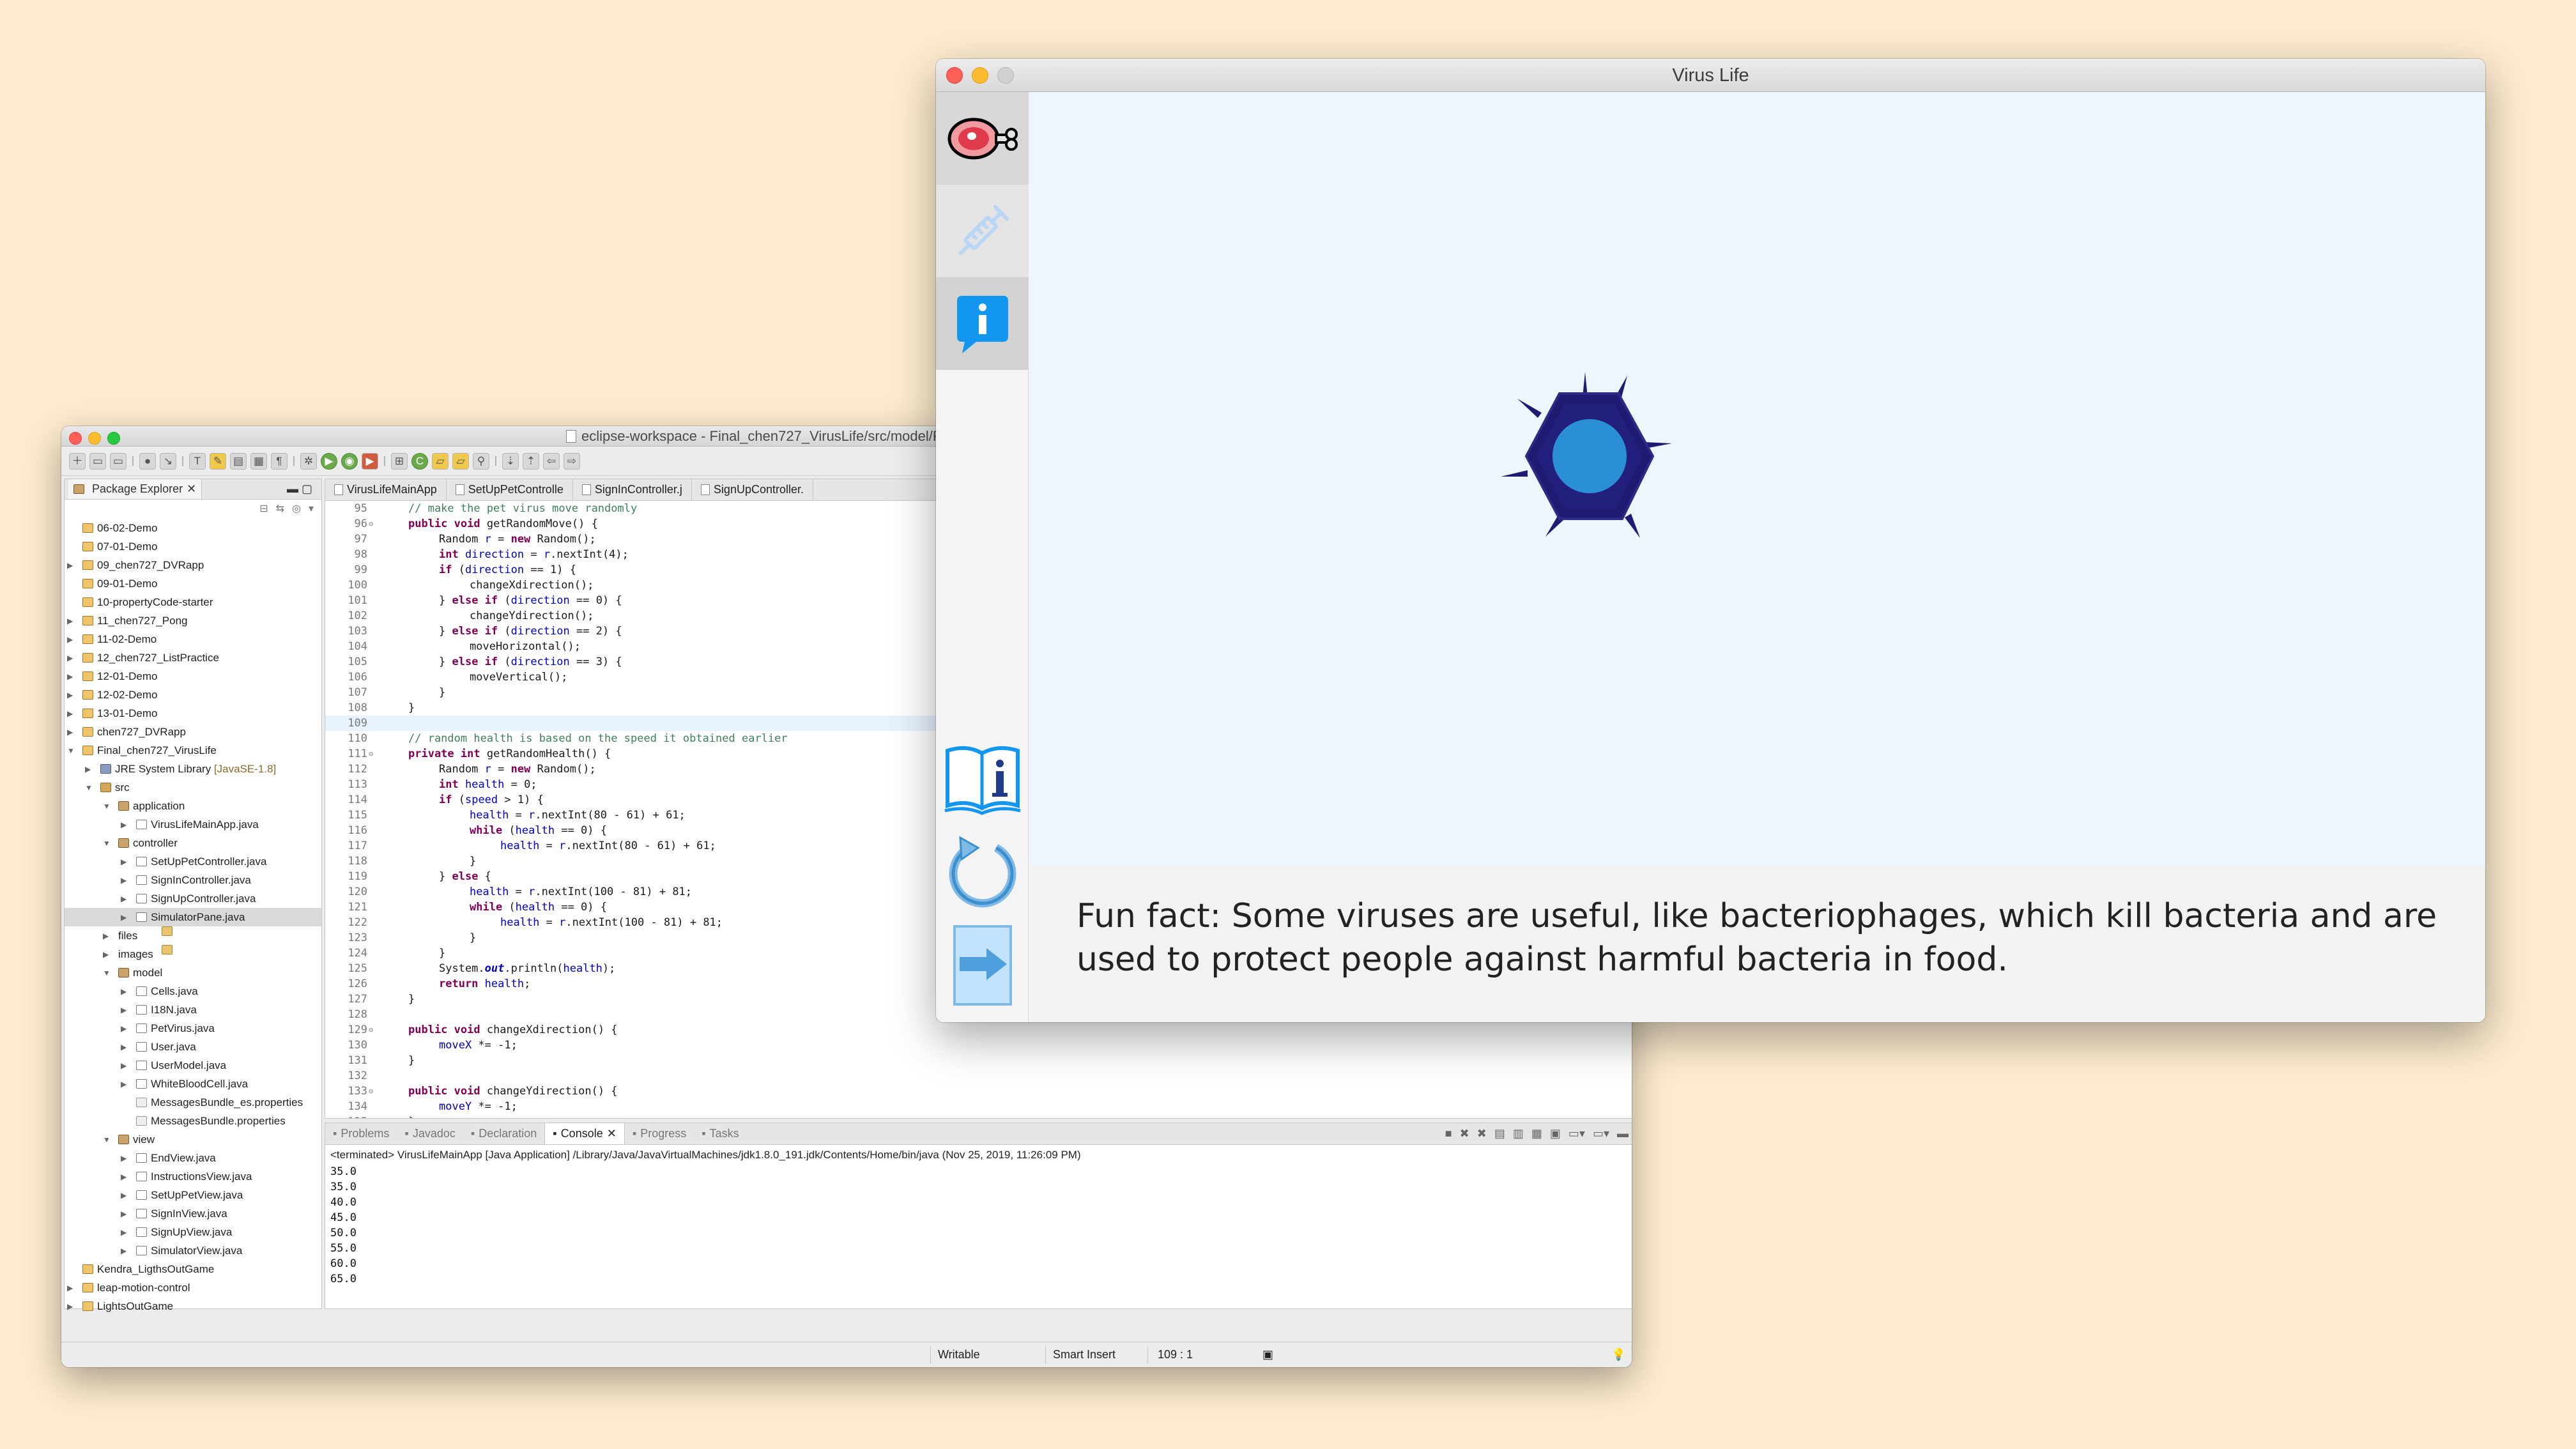  I want to click on previous-annotation-icon: ⇡, so click(531, 461).